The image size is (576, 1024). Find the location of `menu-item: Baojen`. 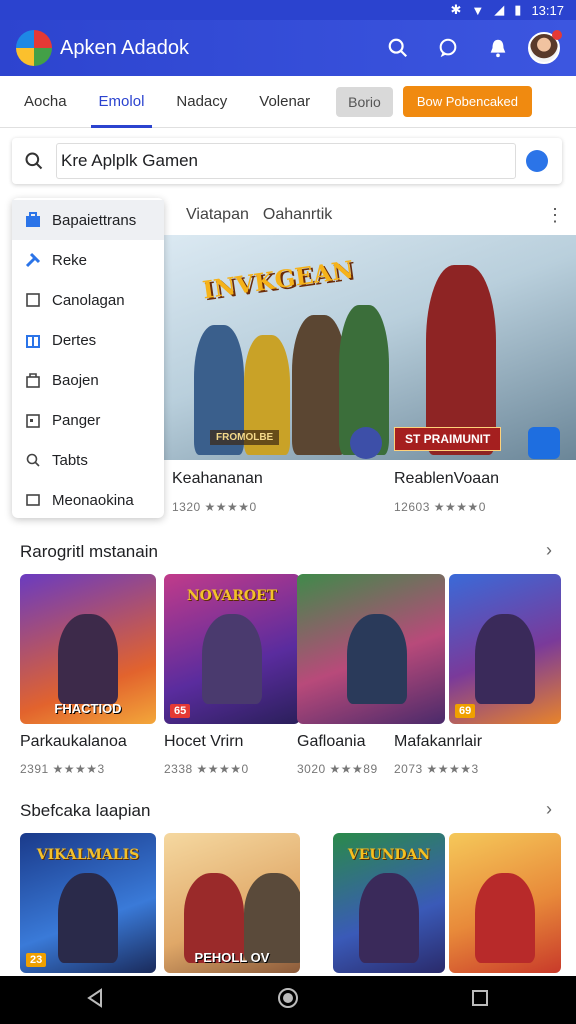

menu-item: Baojen is located at coordinates (88, 380).